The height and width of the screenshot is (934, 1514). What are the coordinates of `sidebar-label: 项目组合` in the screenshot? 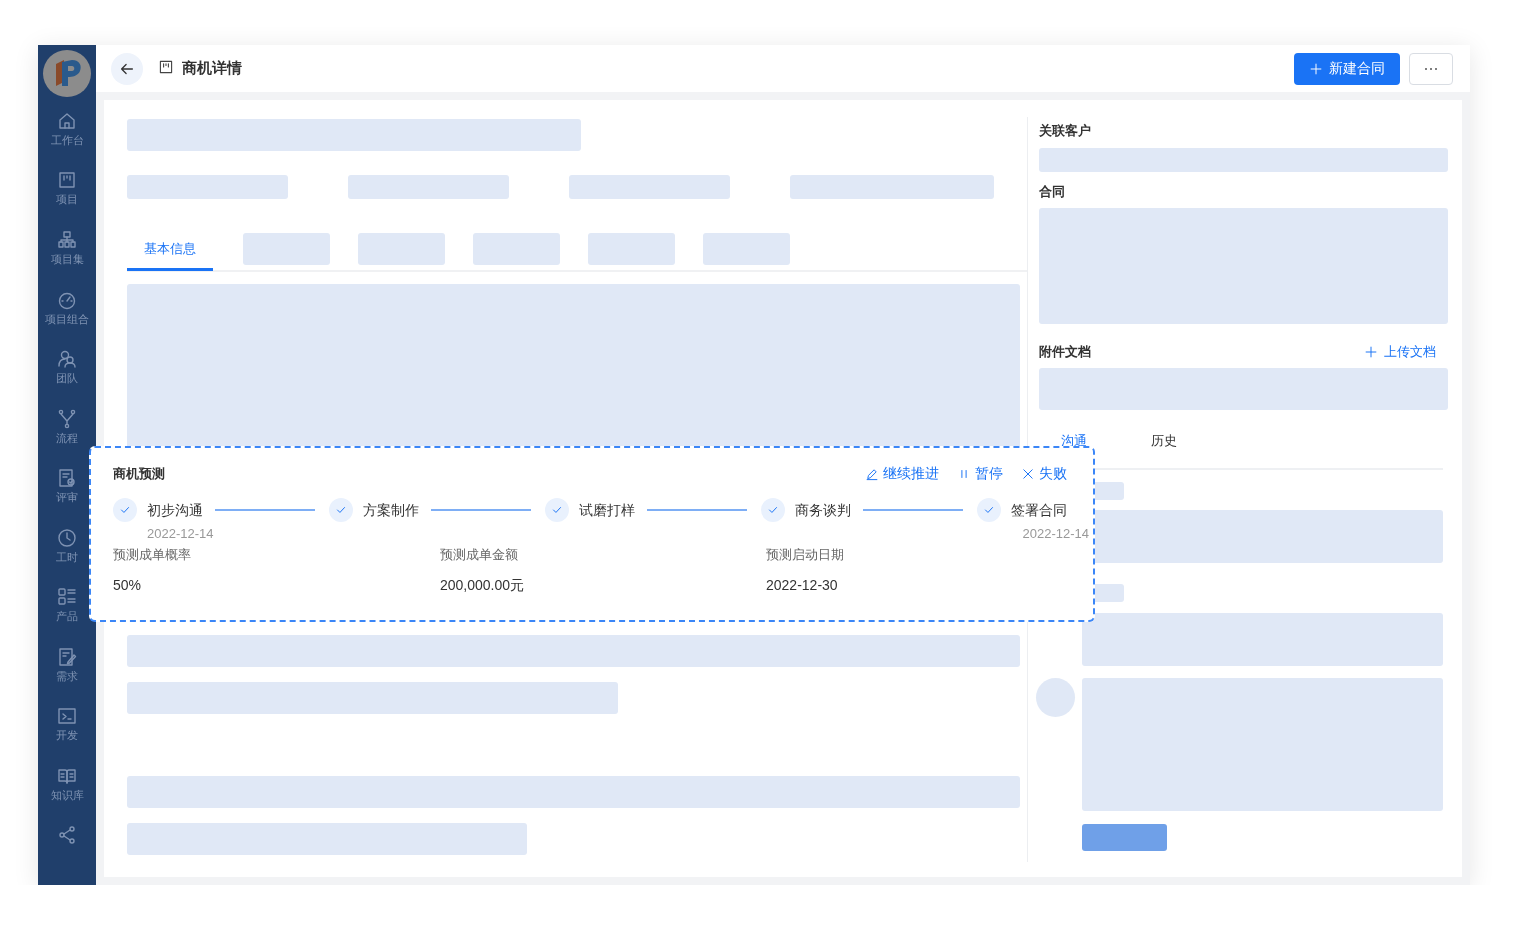 It's located at (67, 318).